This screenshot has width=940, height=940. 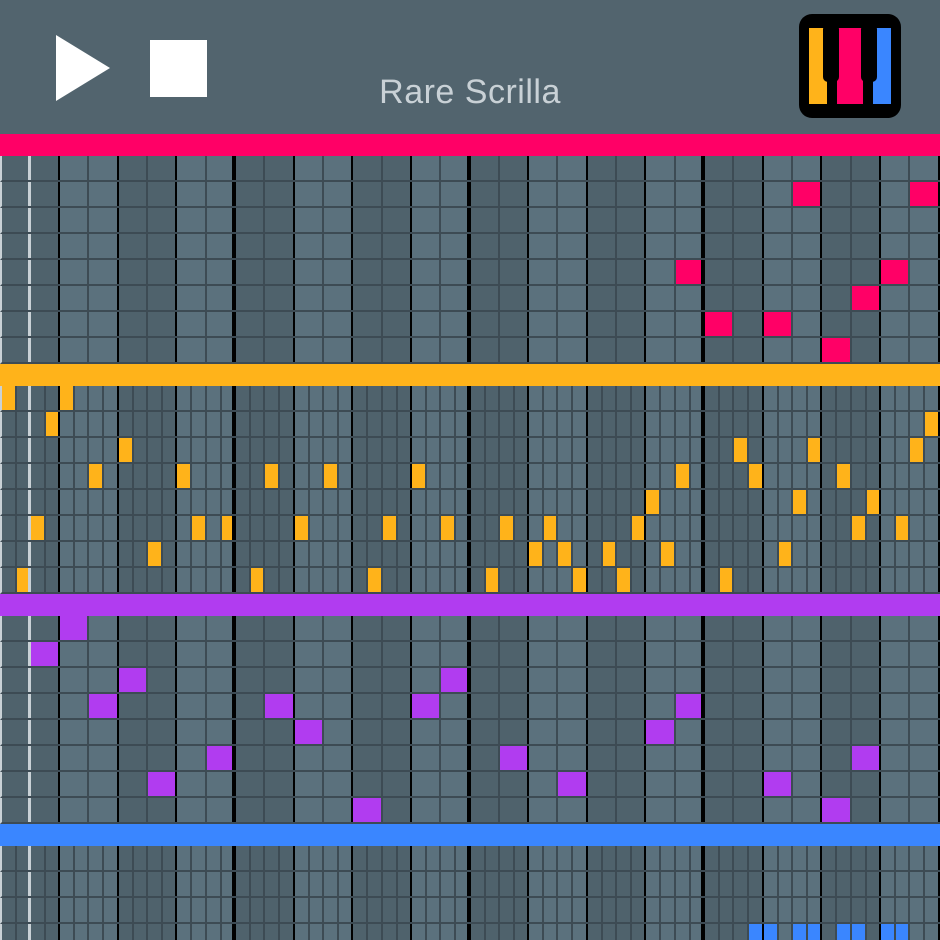 I want to click on stop-button, so click(x=178, y=68).